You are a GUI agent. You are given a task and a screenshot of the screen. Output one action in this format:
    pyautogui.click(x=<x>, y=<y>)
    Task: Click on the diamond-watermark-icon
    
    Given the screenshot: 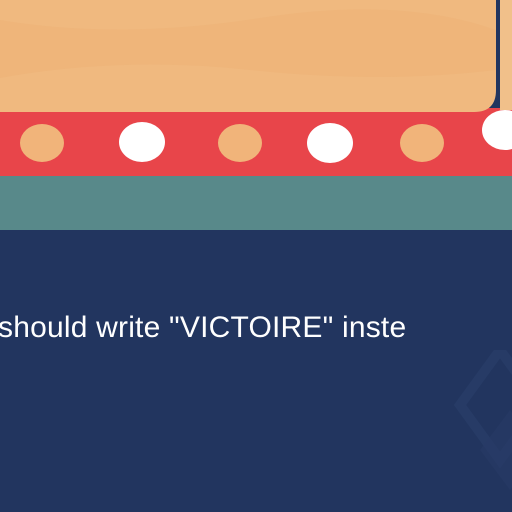 What is the action you would take?
    pyautogui.click(x=482, y=420)
    